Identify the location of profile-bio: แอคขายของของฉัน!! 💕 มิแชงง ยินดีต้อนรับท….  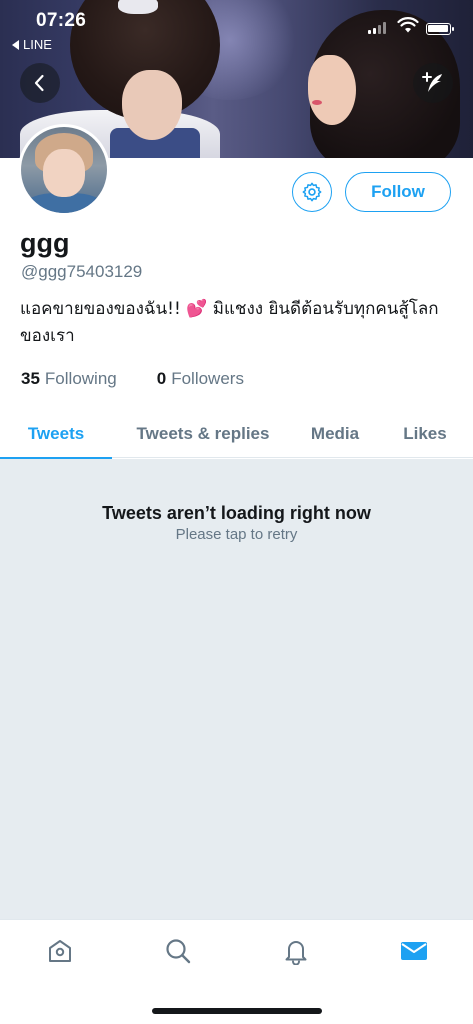
(240, 323).